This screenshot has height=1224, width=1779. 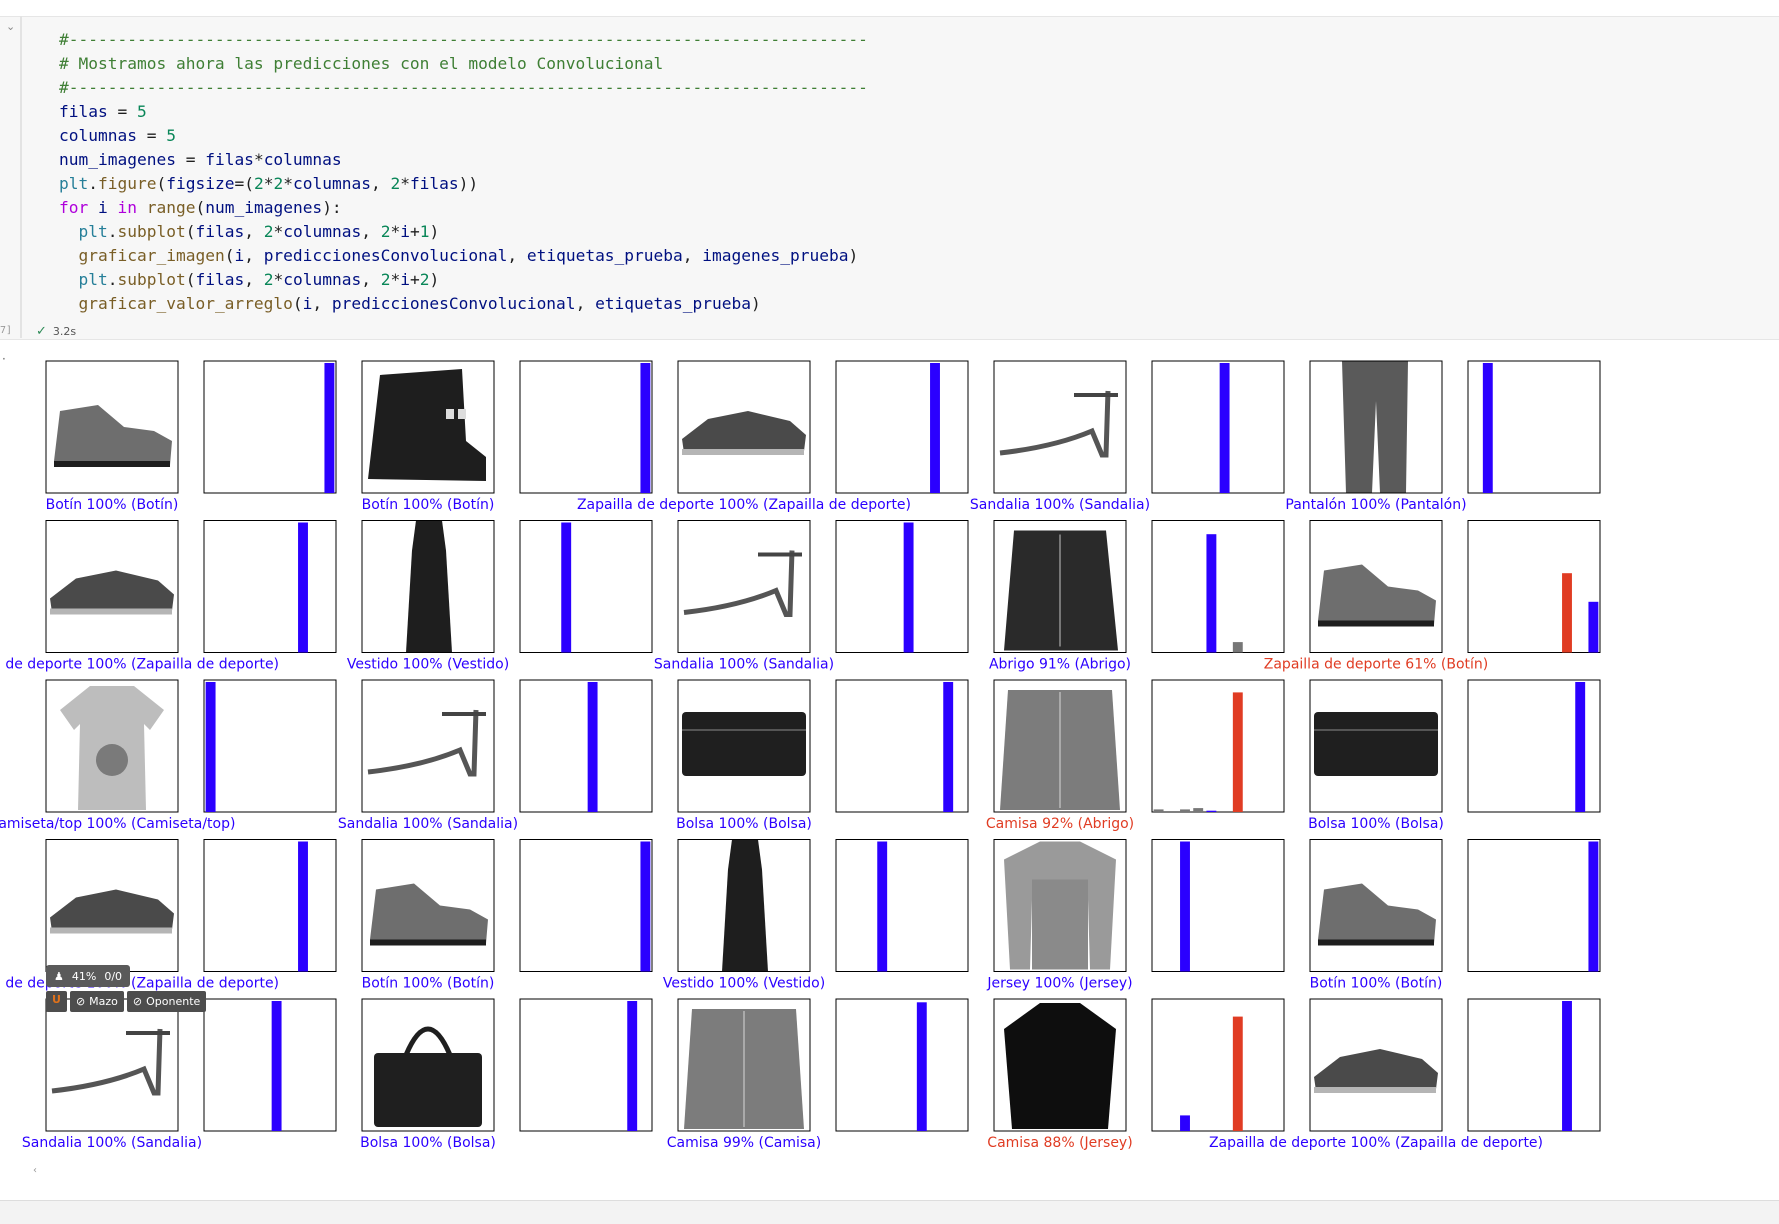 What do you see at coordinates (151, 255) in the screenshot?
I see `code-token: graficar_imagen` at bounding box center [151, 255].